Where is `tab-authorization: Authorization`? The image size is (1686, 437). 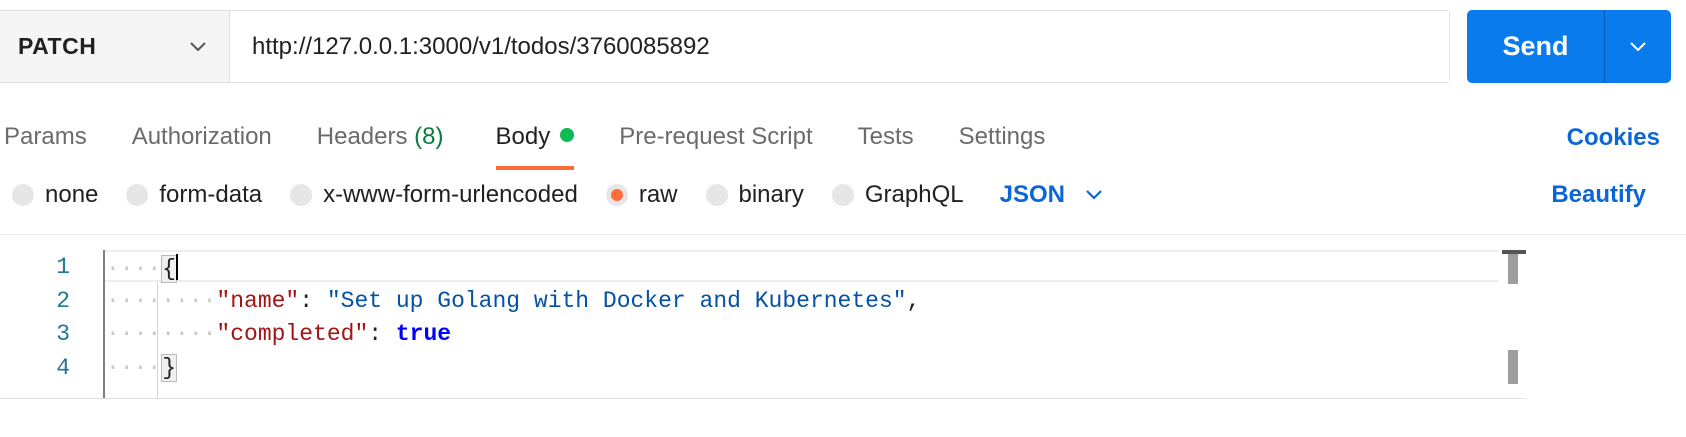
tab-authorization: Authorization is located at coordinates (202, 133).